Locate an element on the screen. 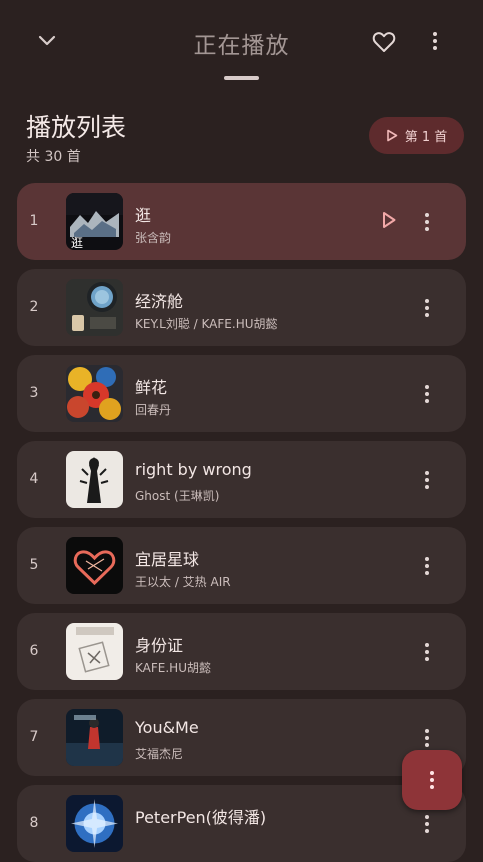 The image size is (483, 862). more-options-button is located at coordinates (435, 41).